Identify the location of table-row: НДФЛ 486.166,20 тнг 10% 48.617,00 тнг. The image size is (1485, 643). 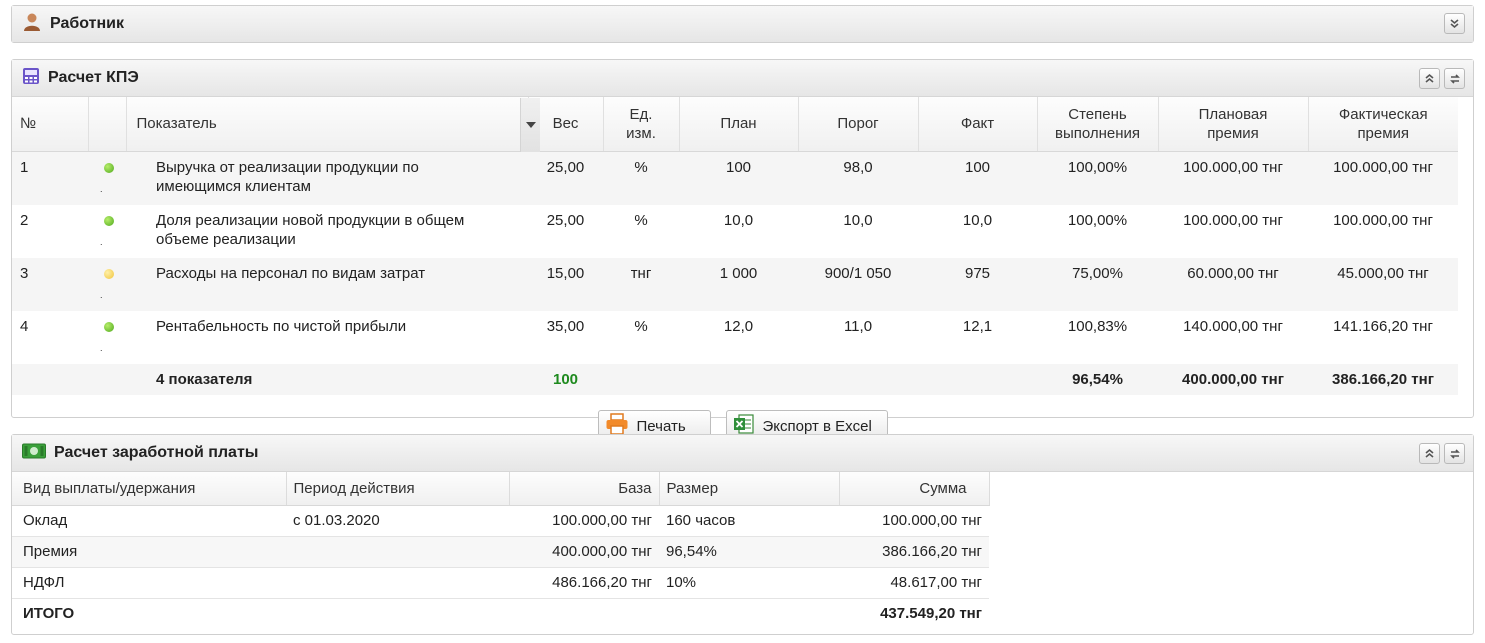
(500, 583).